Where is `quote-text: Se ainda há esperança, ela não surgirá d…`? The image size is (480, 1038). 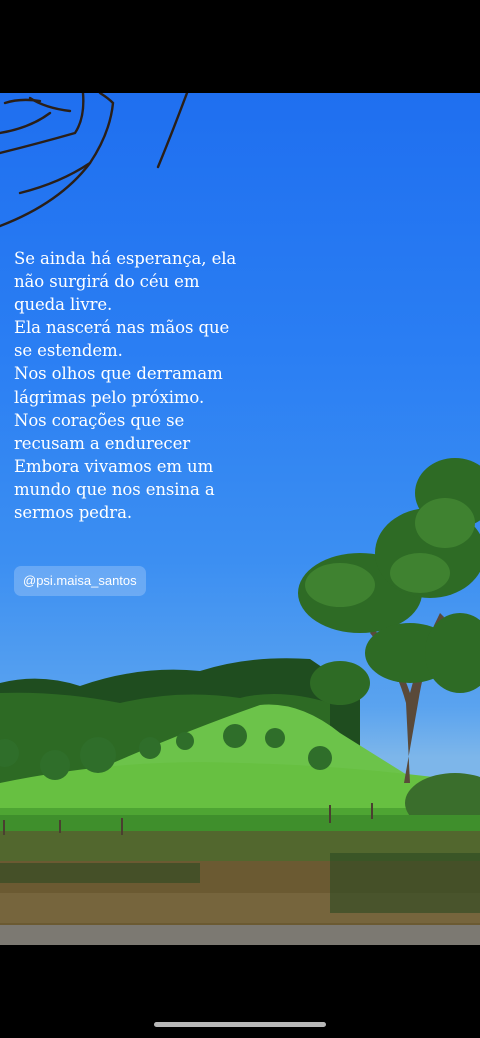
quote-text: Se ainda há esperança, ela não surgirá d… is located at coordinates (125, 386).